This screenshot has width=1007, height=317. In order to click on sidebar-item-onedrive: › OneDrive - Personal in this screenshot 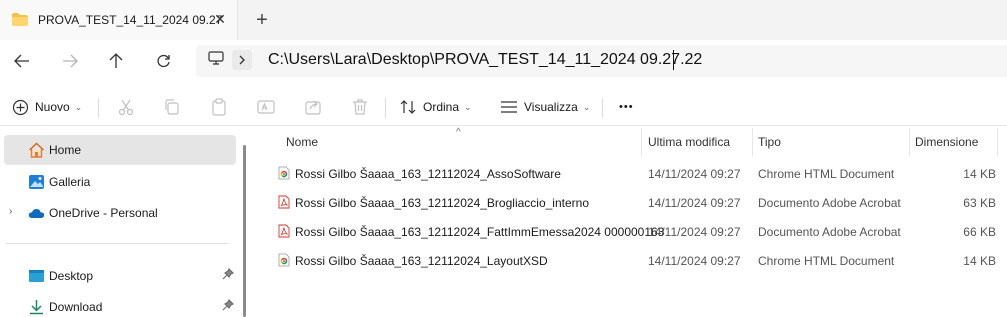, I will do `click(120, 213)`.